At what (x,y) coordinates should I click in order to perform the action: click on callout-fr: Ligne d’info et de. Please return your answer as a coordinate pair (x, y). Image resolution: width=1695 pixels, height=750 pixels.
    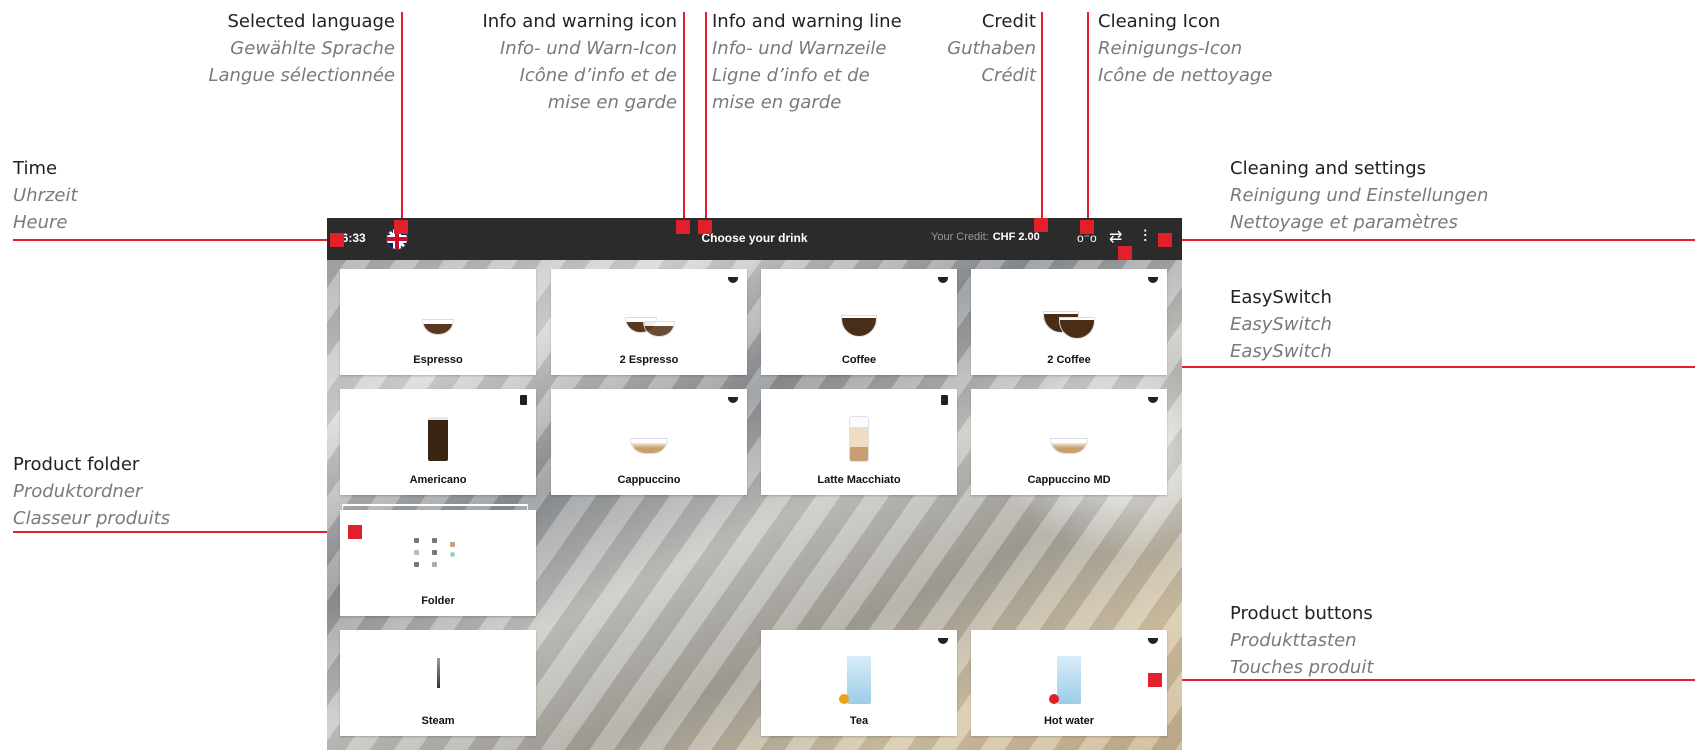
    Looking at the image, I should click on (791, 75).